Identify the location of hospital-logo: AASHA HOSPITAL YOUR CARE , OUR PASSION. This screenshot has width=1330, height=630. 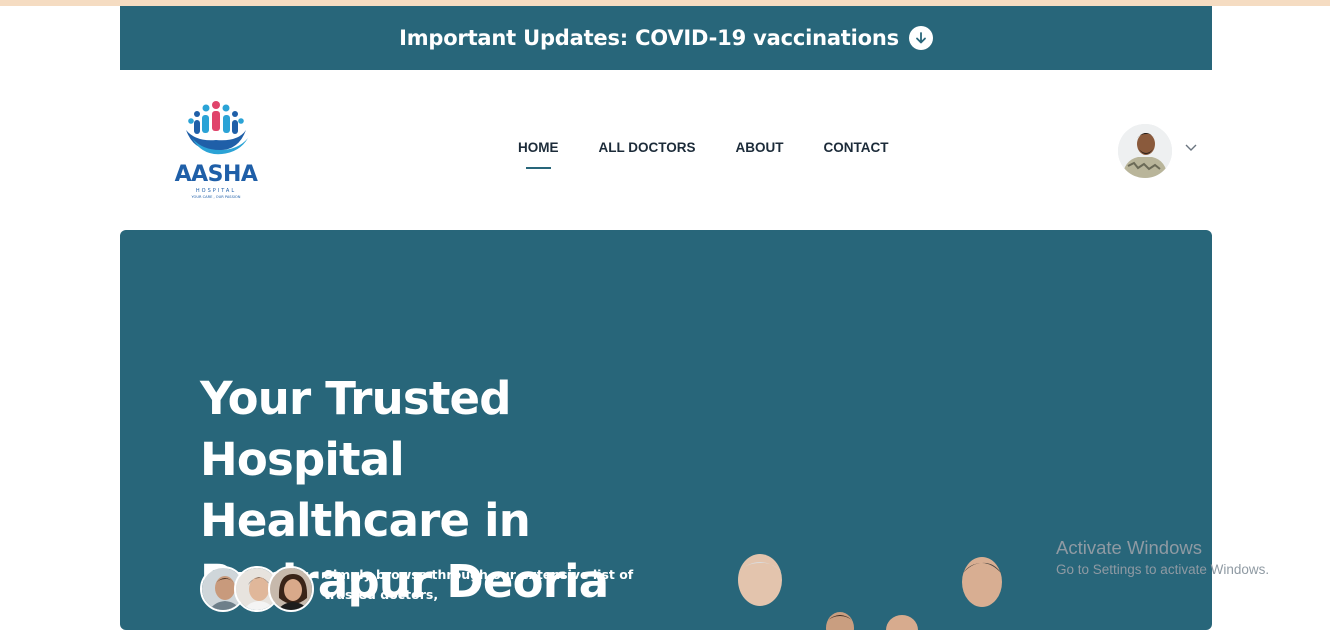
(216, 150).